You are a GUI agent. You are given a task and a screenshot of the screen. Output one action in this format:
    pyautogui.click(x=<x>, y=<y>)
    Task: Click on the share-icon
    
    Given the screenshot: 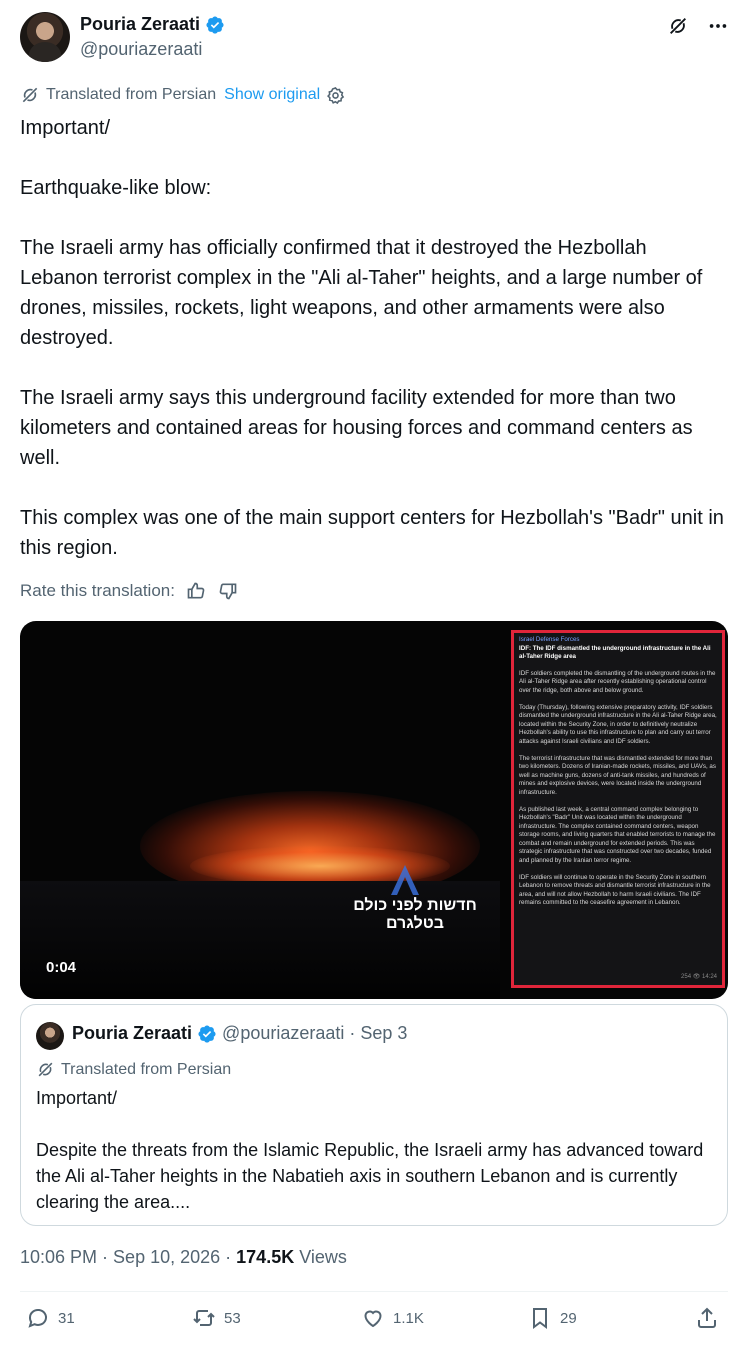 What is the action you would take?
    pyautogui.click(x=707, y=1317)
    